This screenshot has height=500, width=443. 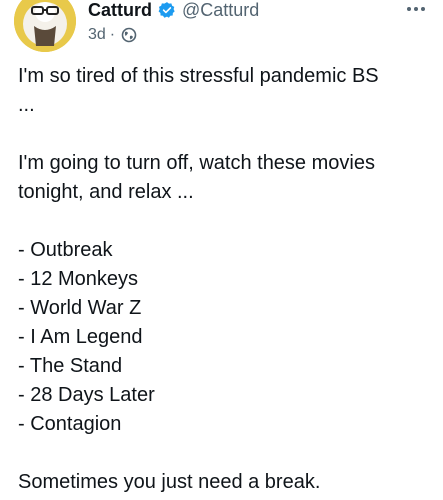 I want to click on list-item: - Outbreak, so click(x=65, y=250).